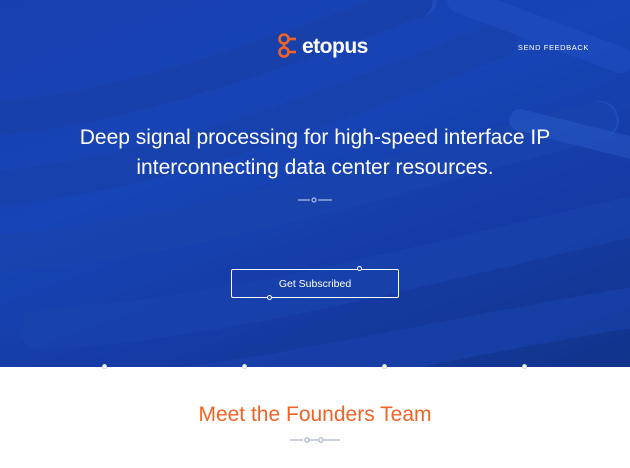  What do you see at coordinates (315, 167) in the screenshot?
I see `headline-line-2: interconnecting data center resources.` at bounding box center [315, 167].